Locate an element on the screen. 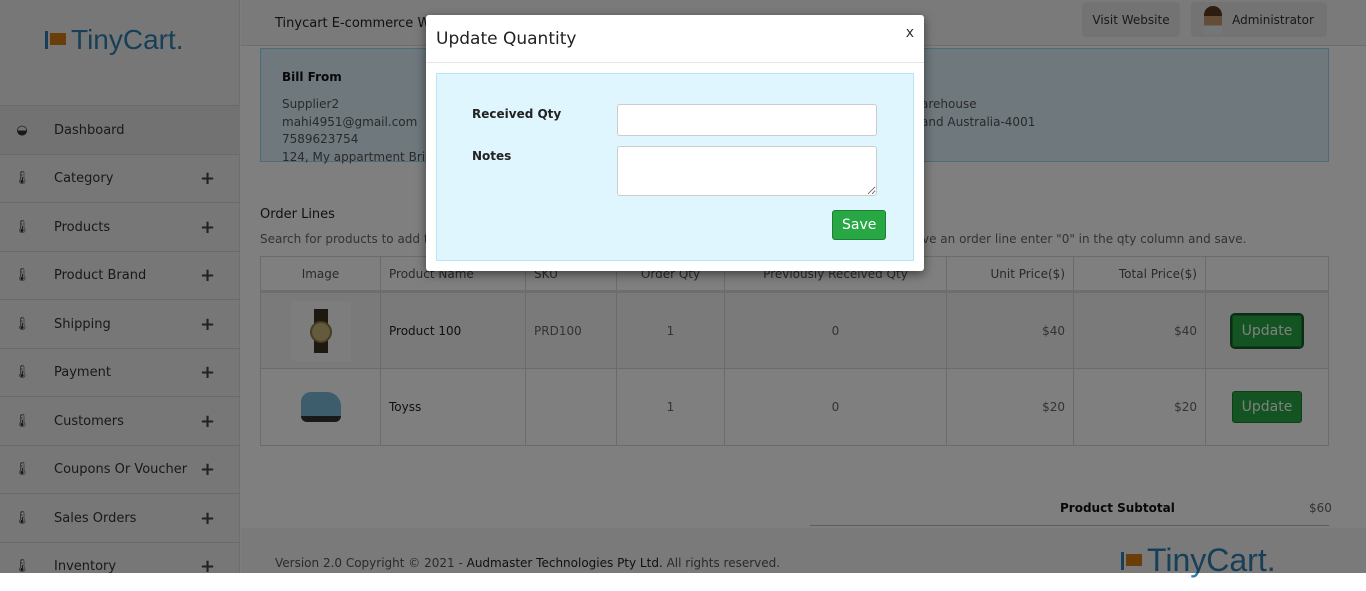  received-qty-input is located at coordinates (747, 120).